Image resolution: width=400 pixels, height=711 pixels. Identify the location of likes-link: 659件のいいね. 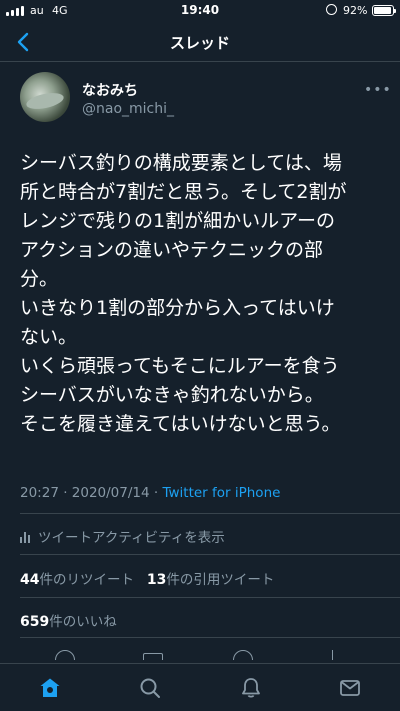
(68, 620).